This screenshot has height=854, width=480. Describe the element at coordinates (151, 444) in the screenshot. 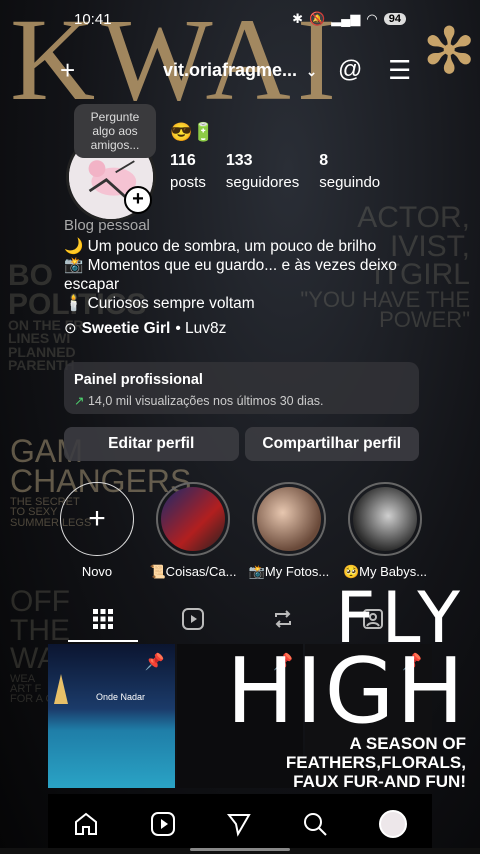

I see `edit-profile-button: Editar perfil` at that location.